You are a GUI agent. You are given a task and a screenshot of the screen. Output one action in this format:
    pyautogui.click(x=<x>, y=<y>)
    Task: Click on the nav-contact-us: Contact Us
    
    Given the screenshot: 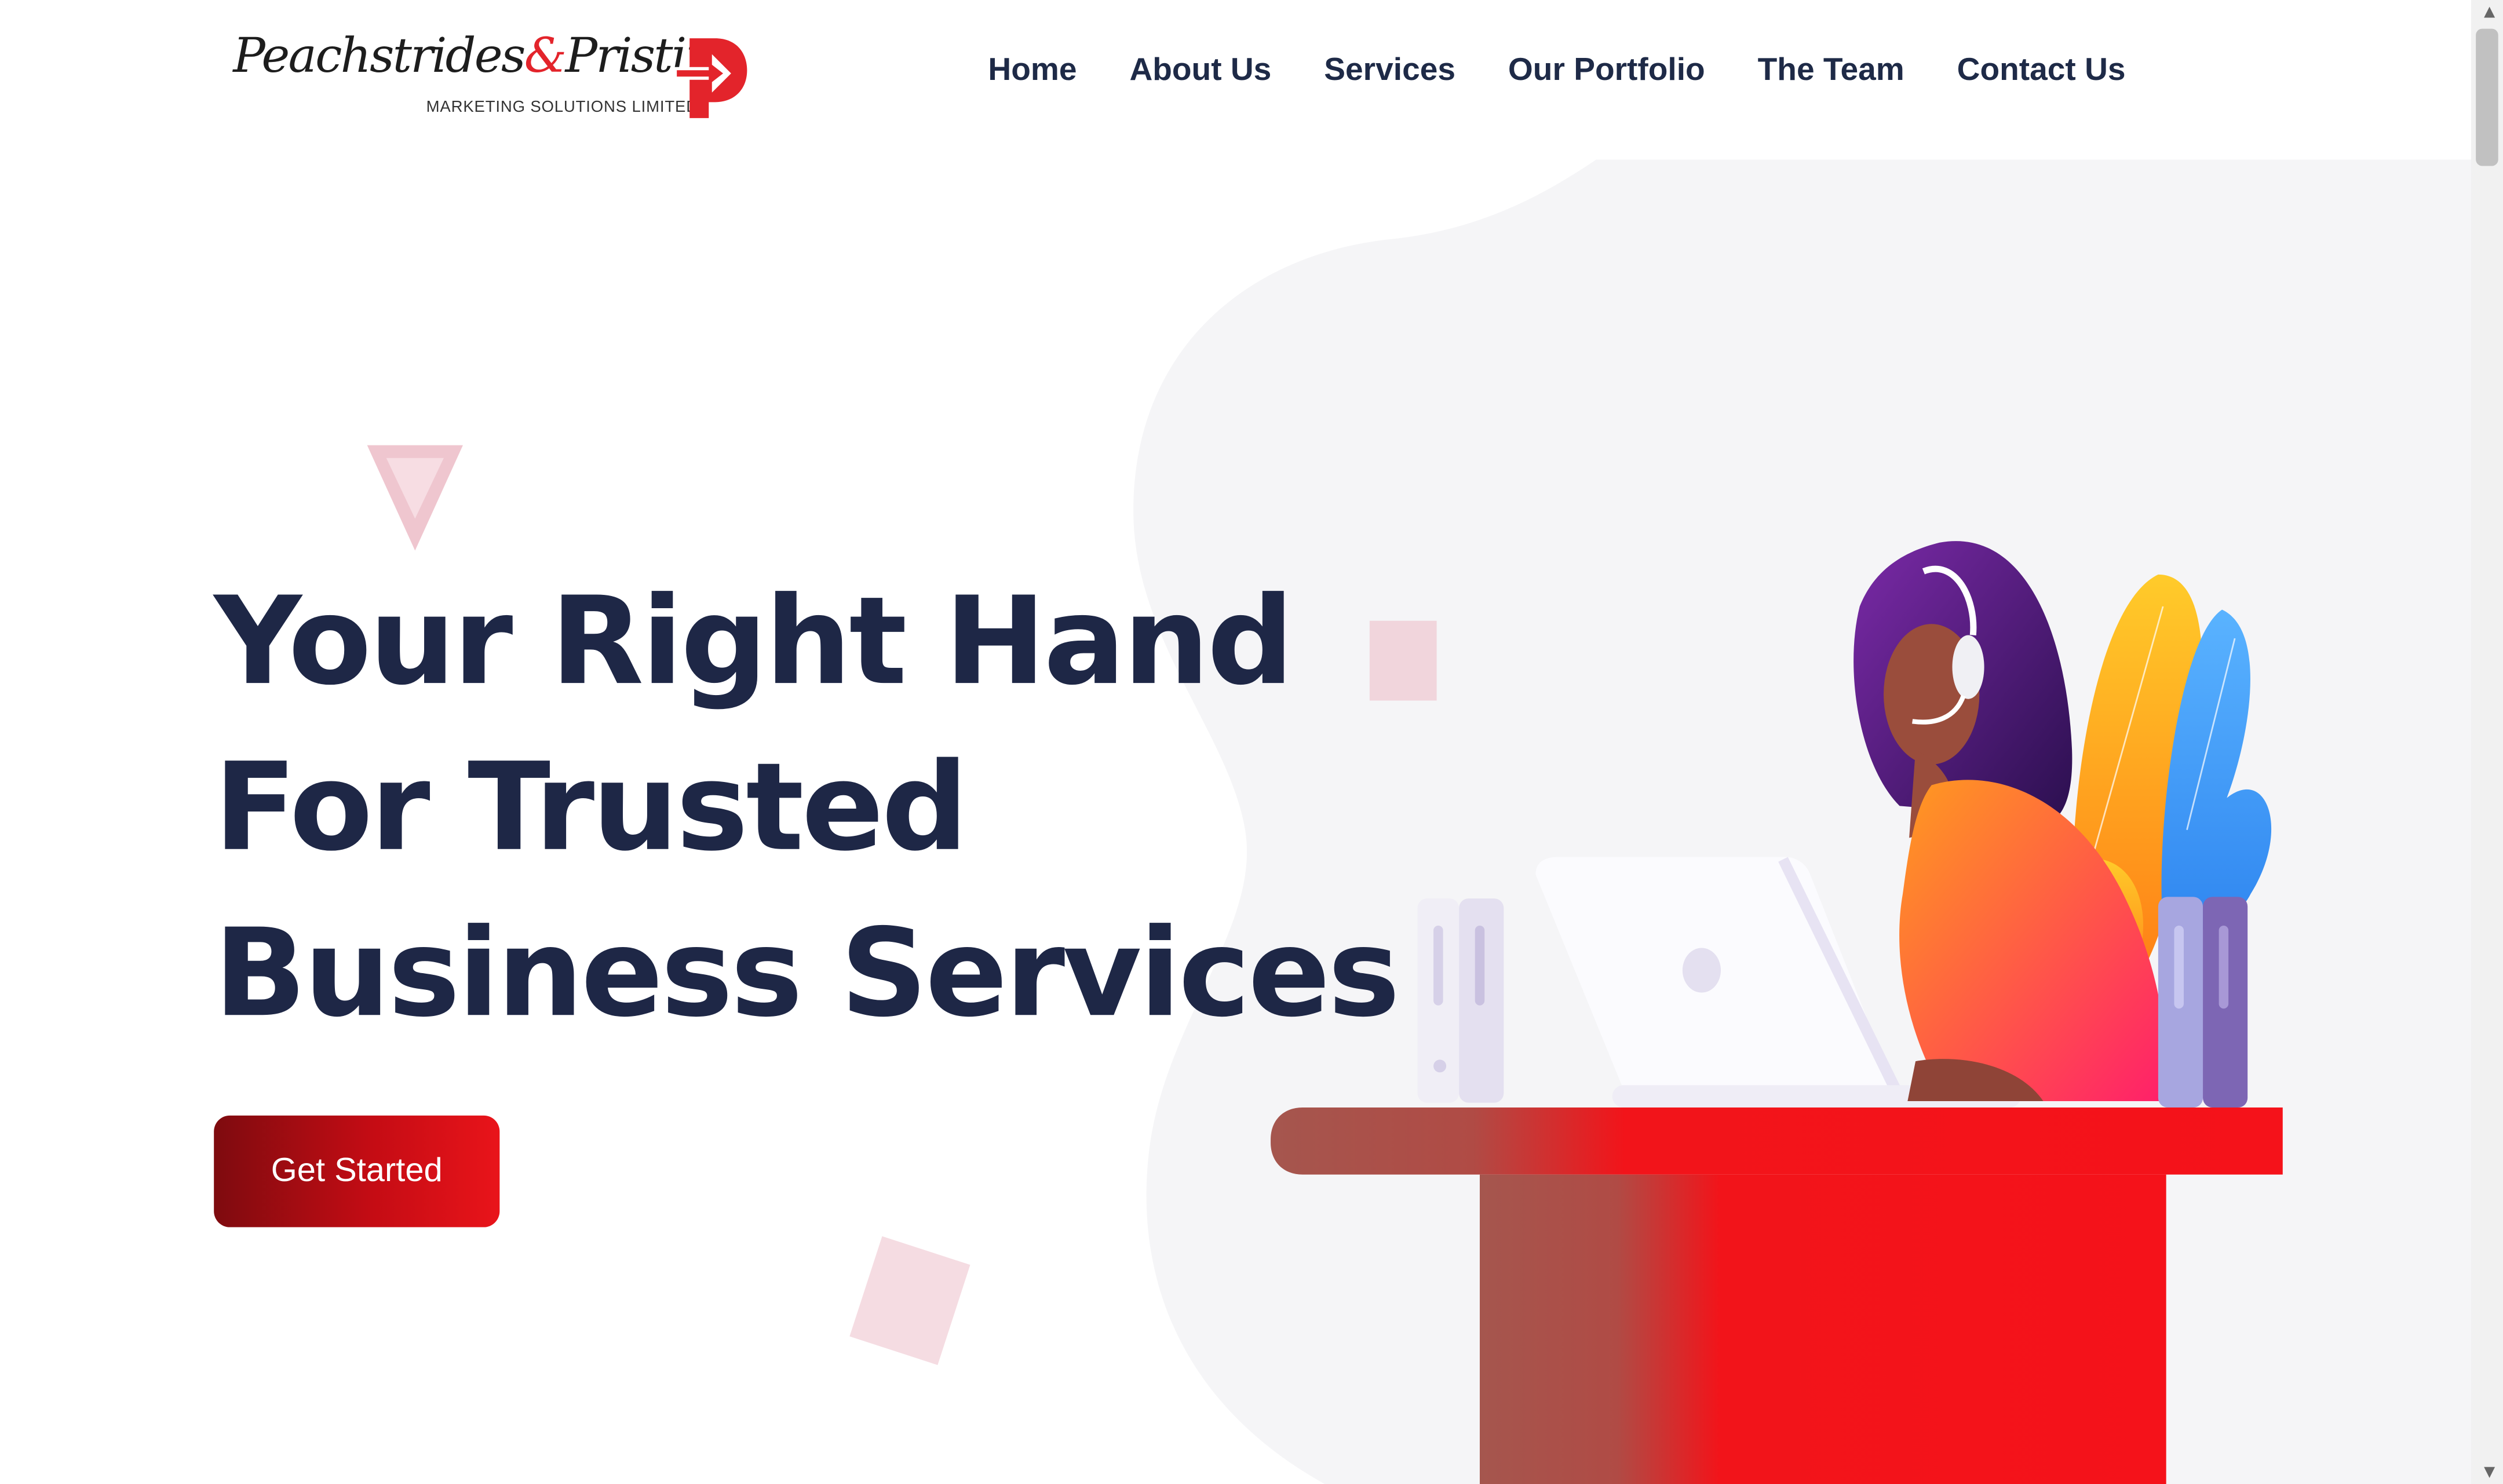 What is the action you would take?
    pyautogui.click(x=2041, y=71)
    